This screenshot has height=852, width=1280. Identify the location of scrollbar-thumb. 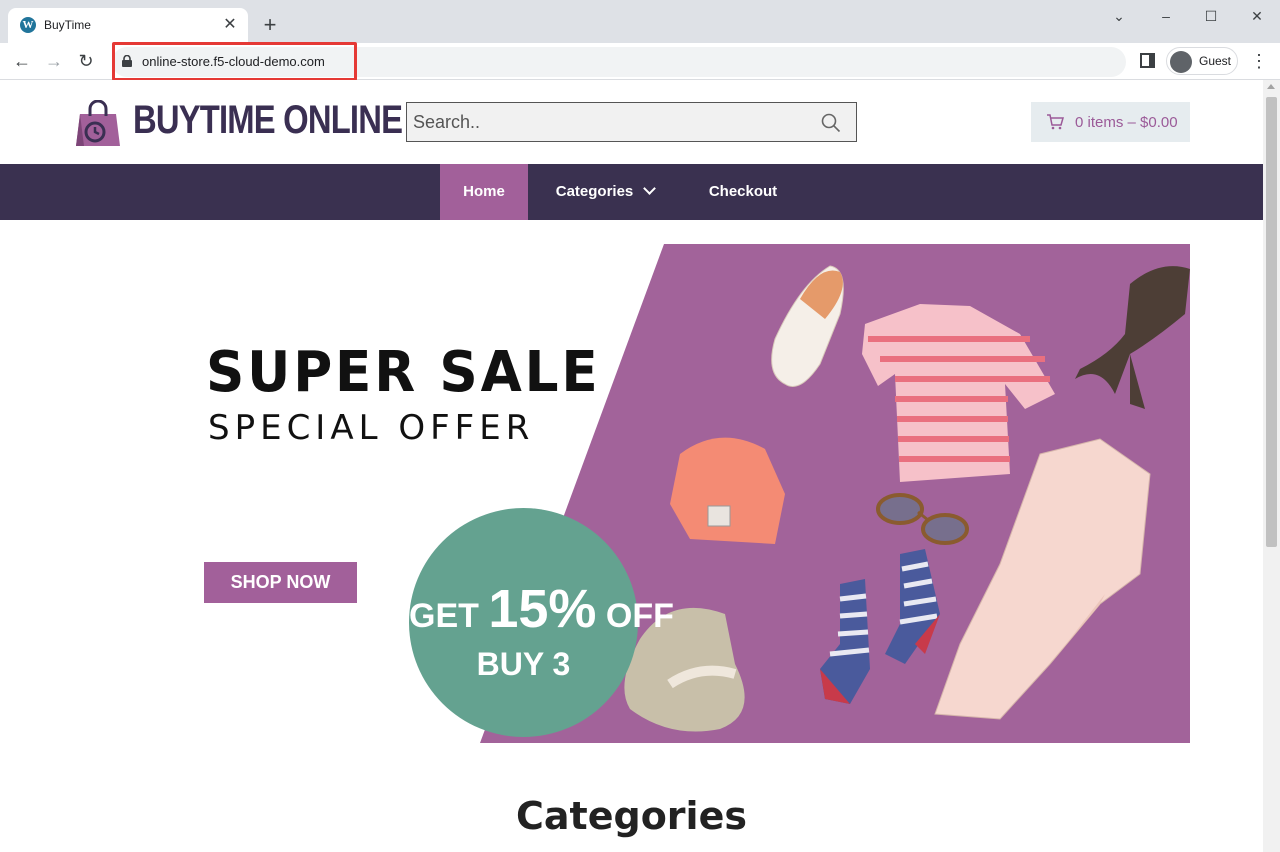
(1271, 322).